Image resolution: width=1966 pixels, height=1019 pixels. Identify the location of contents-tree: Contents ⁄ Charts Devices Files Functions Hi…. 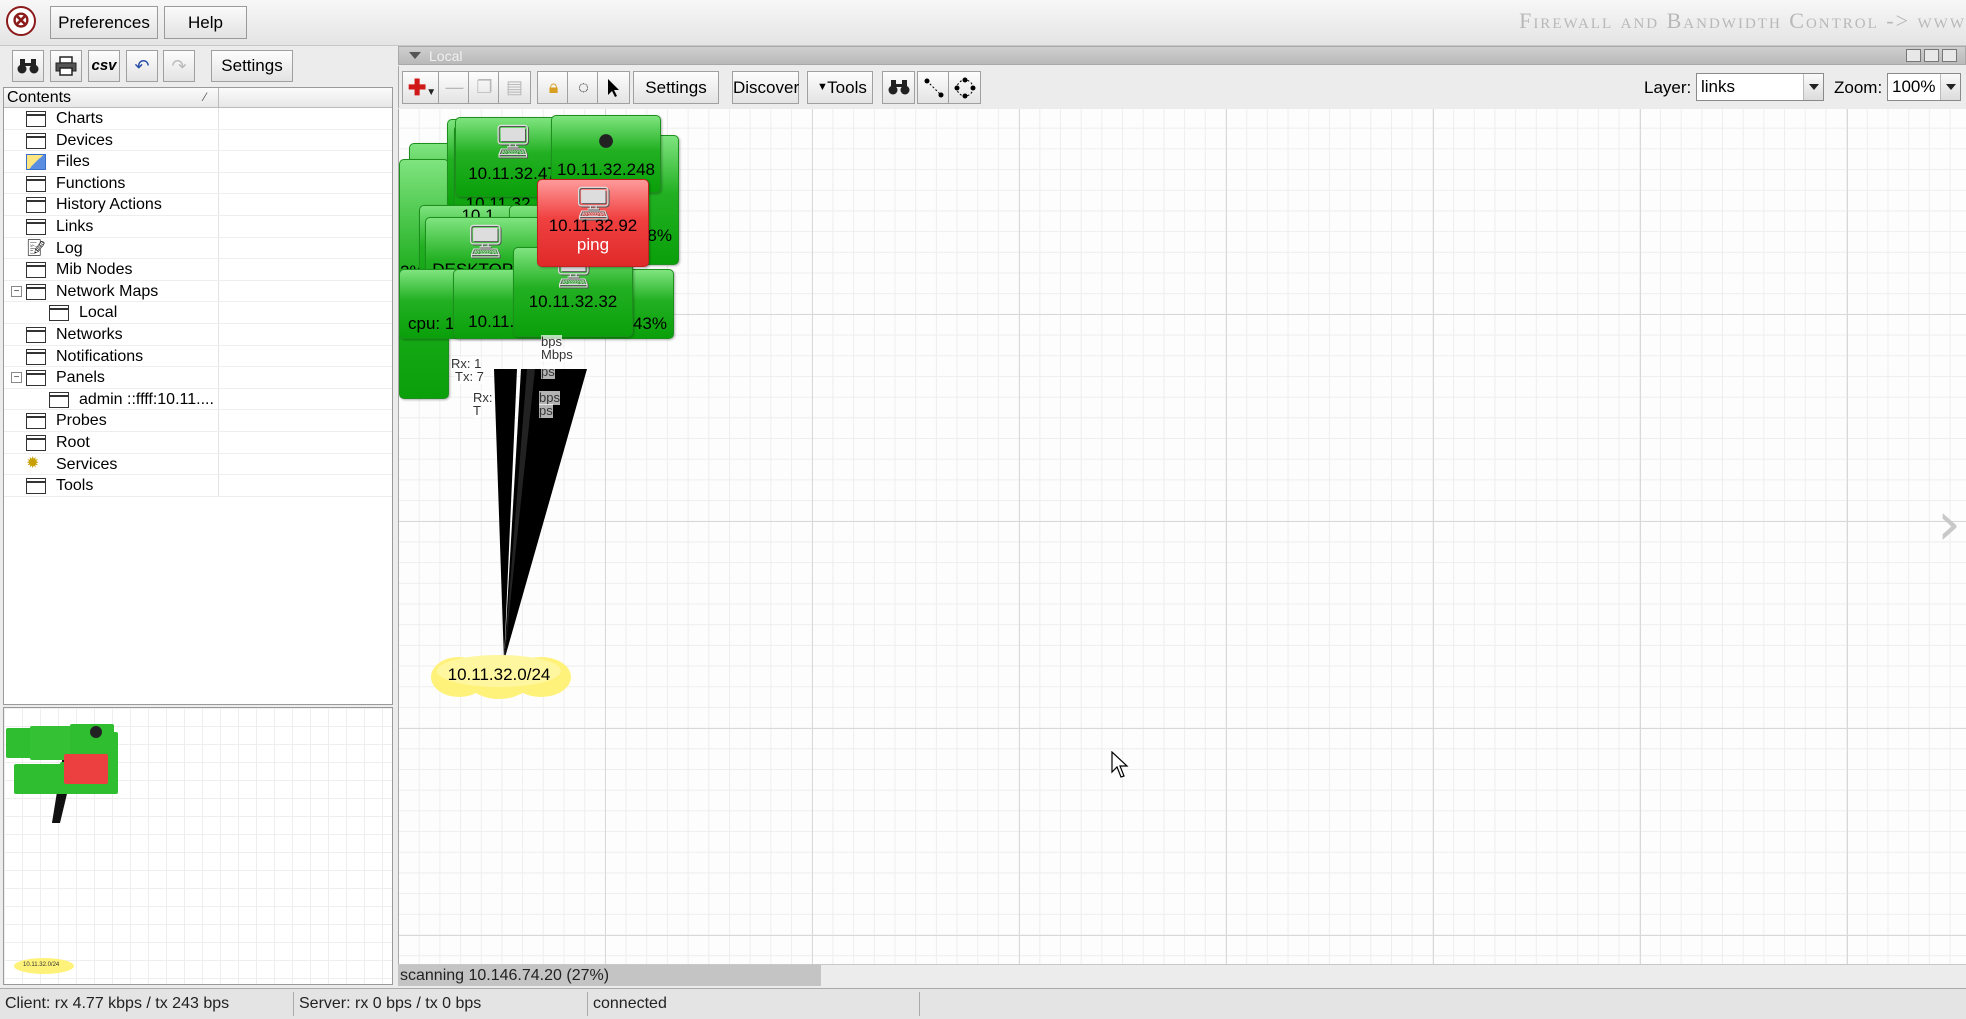
(198, 396).